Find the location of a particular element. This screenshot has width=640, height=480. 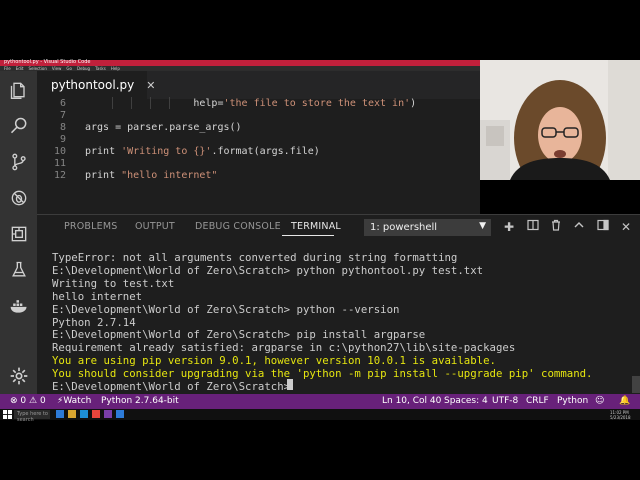

window-title: pythontool.py - Visual Studio Code is located at coordinates (47, 62).